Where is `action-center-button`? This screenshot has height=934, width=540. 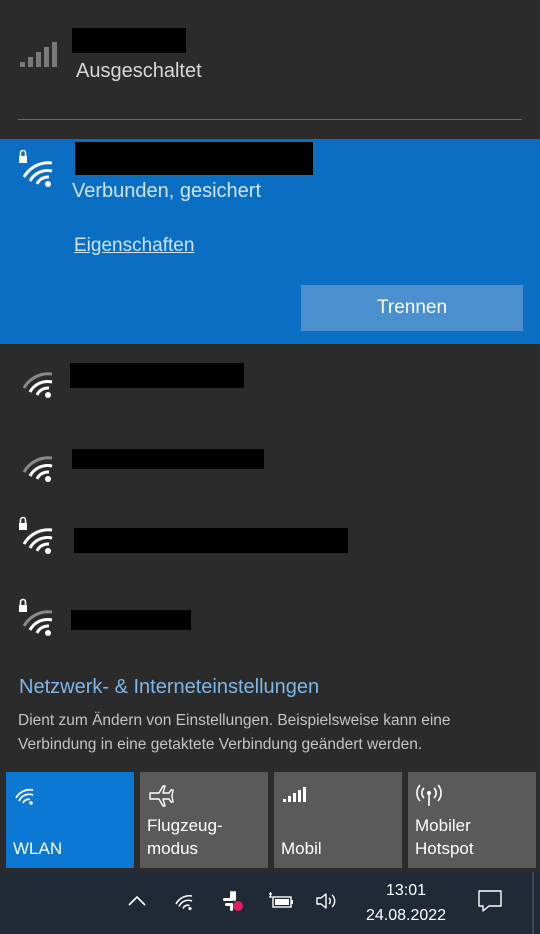
action-center-button is located at coordinates (490, 903).